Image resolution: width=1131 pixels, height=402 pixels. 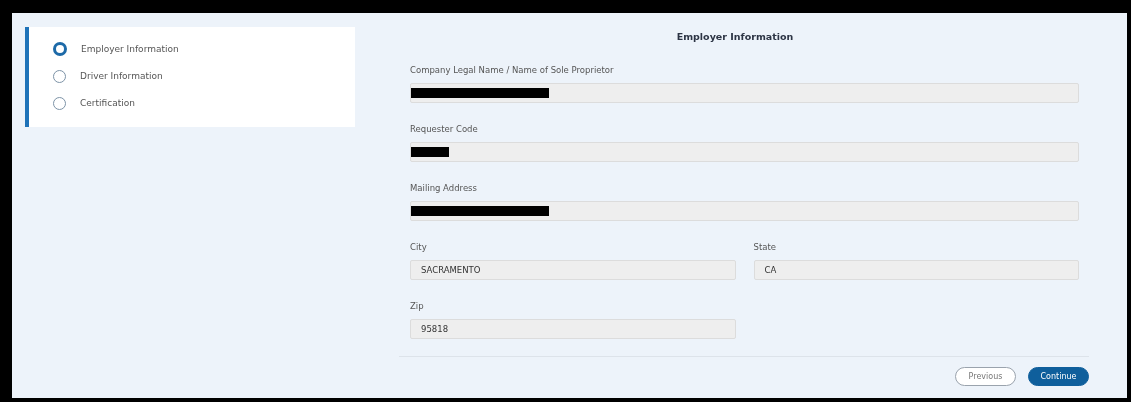 What do you see at coordinates (107, 103) in the screenshot?
I see `step-label: Certification` at bounding box center [107, 103].